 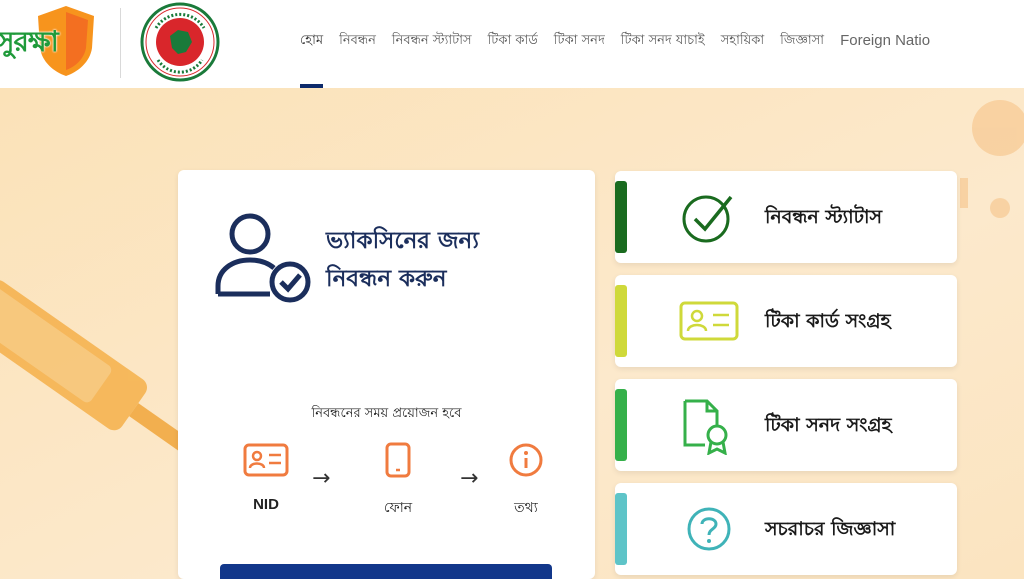 What do you see at coordinates (29, 41) in the screenshot?
I see `logo-text: সুরক্ষা` at bounding box center [29, 41].